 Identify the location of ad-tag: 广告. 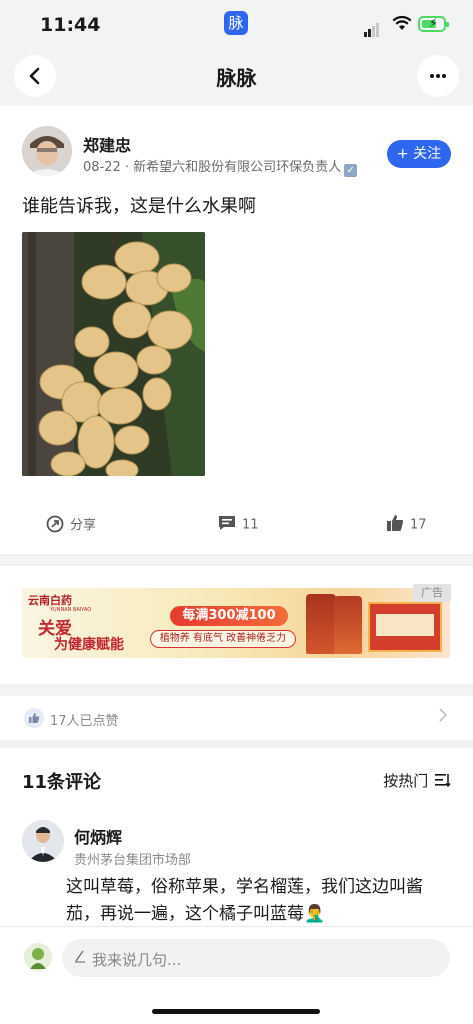
(432, 593).